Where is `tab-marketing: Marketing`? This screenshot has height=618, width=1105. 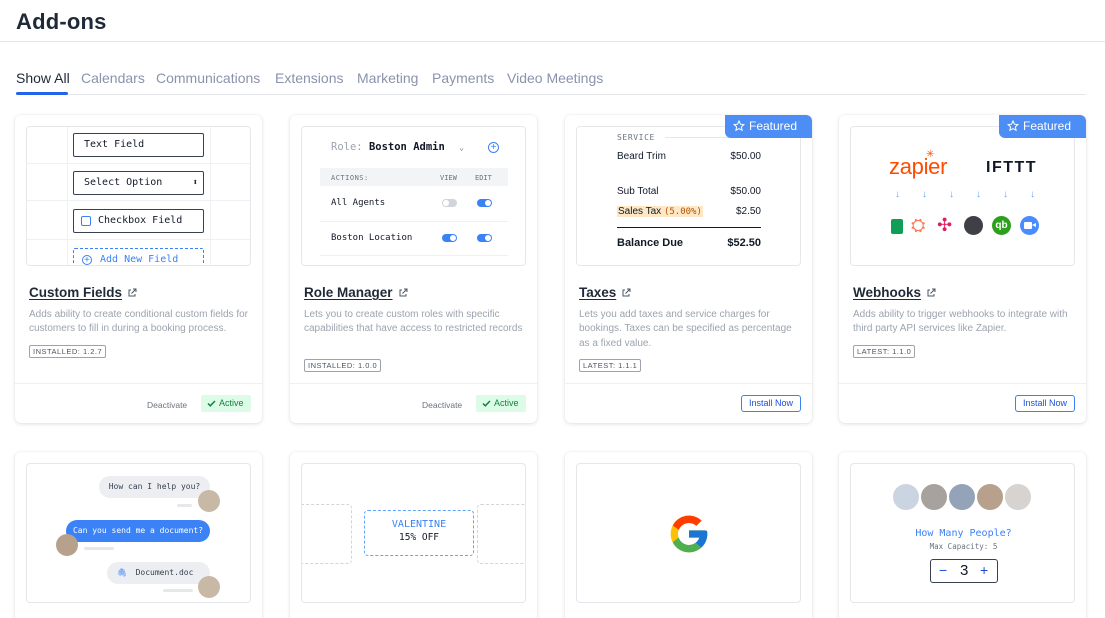
tab-marketing: Marketing is located at coordinates (387, 78).